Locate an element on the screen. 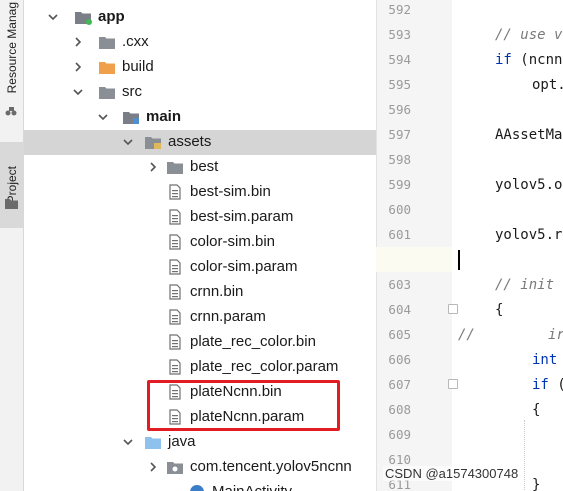 The width and height of the screenshot is (563, 491). line-number: 605 is located at coordinates (399, 334).